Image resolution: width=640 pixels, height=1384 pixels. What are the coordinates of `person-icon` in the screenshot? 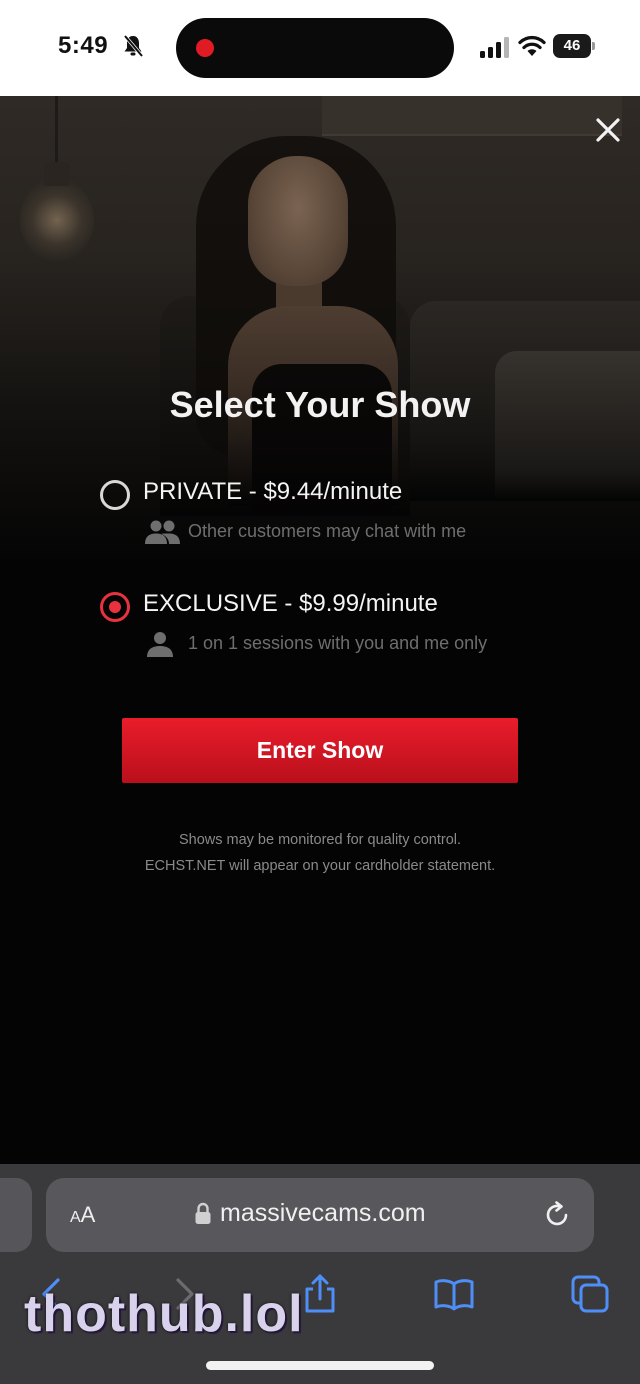 It's located at (160, 644).